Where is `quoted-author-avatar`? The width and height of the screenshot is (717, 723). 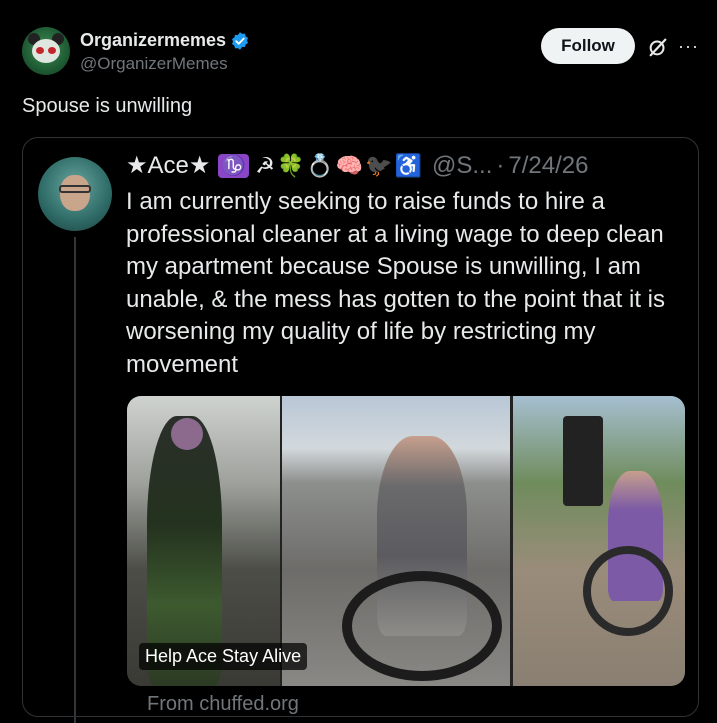
quoted-author-avatar is located at coordinates (75, 194).